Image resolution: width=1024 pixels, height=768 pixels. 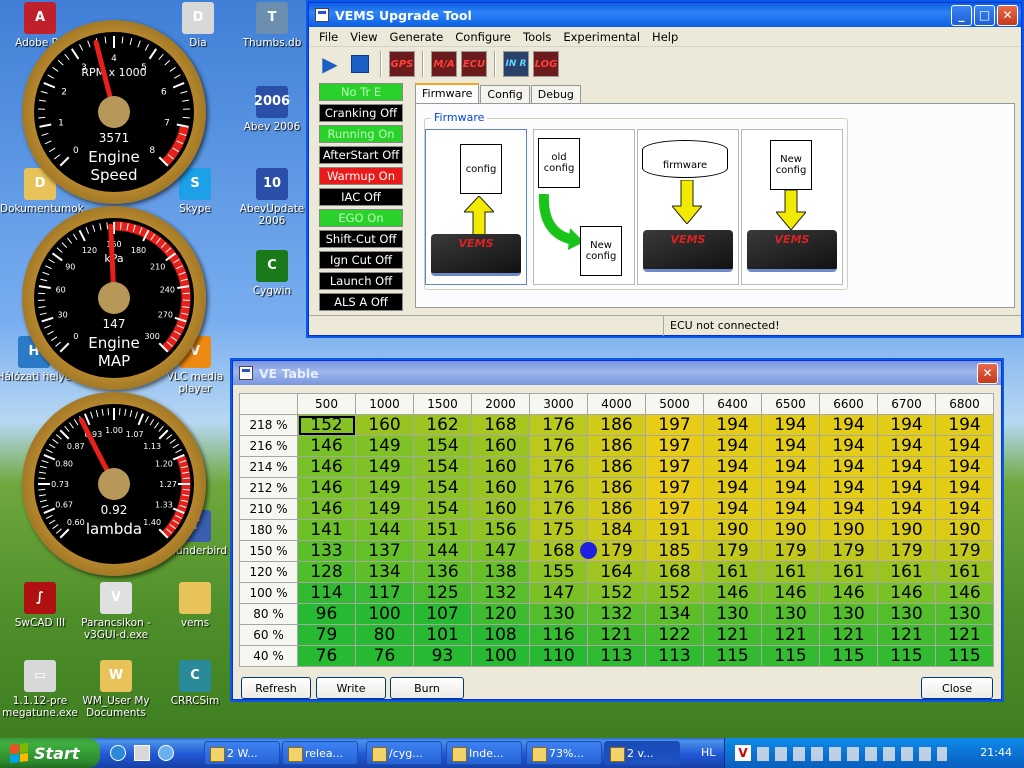 I want to click on ve-cell: 96, so click(x=326, y=614).